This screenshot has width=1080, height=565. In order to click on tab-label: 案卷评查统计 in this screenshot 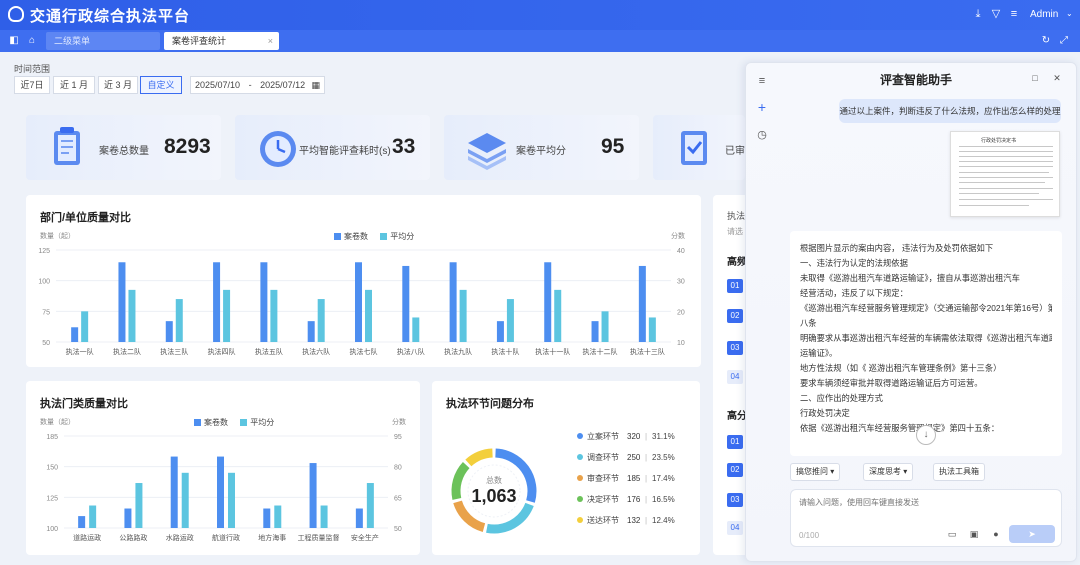, I will do `click(199, 41)`.